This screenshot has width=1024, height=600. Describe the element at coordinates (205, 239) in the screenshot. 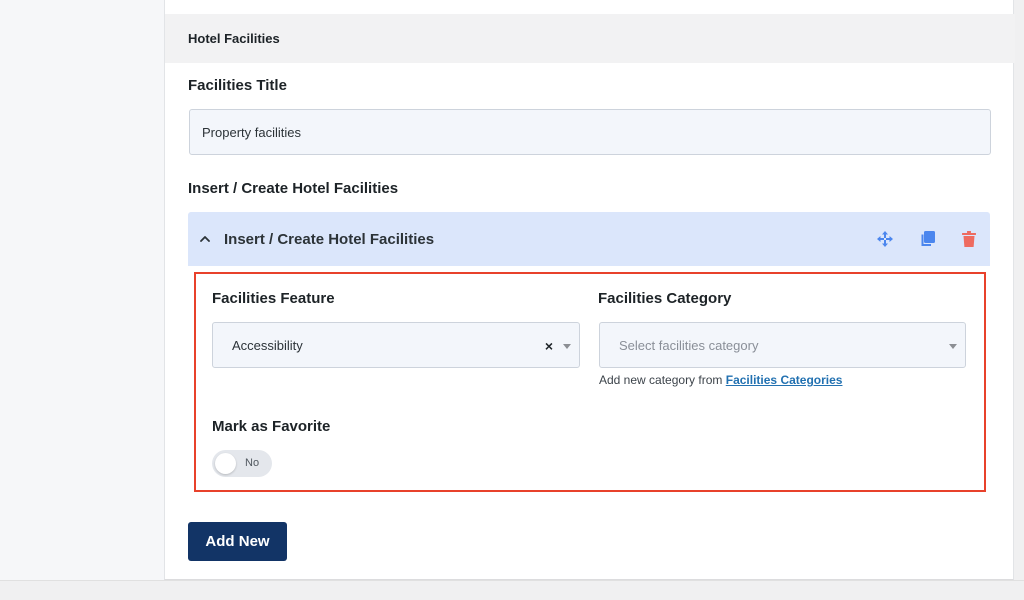

I see `chevron-up-icon` at that location.